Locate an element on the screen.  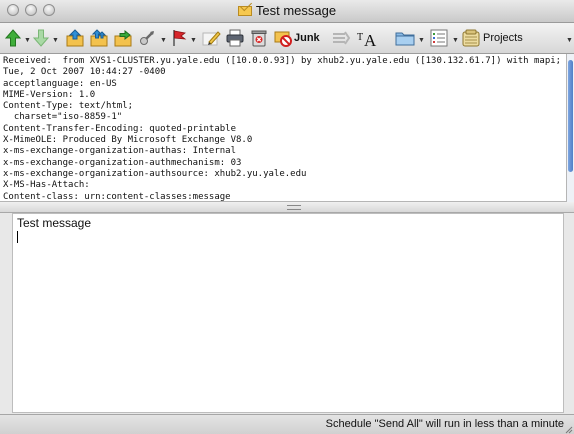
header-line: acceptlanguage: en-US is located at coordinates (60, 83).